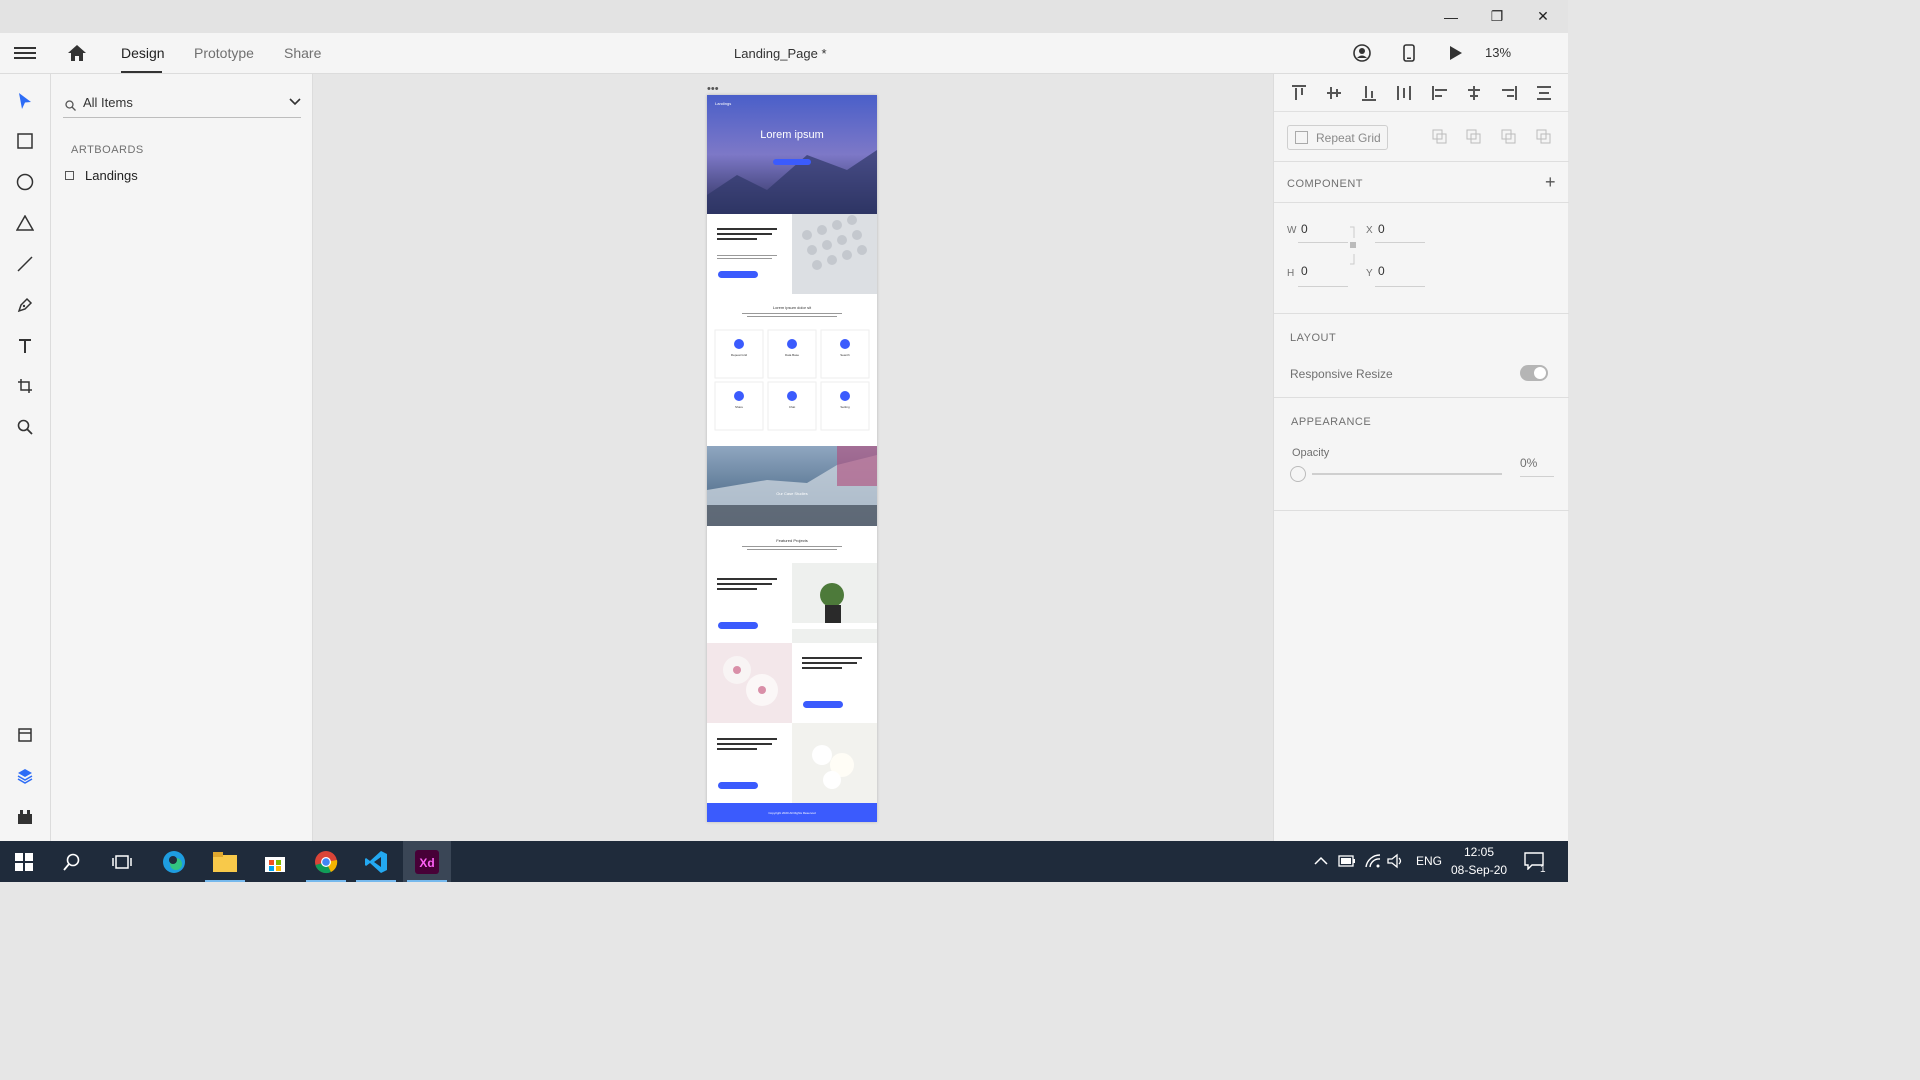  Describe the element at coordinates (25, 735) in the screenshot. I see `document-assets-icon` at that location.